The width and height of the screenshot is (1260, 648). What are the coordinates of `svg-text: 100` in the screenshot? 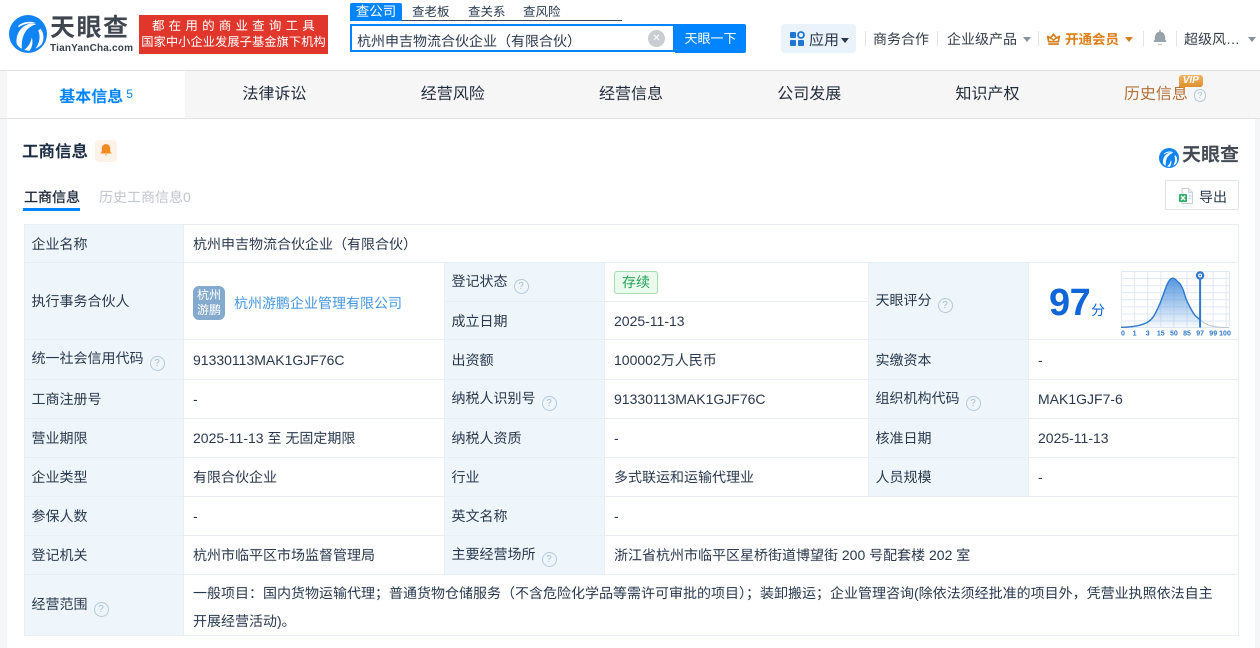 It's located at (1225, 334).